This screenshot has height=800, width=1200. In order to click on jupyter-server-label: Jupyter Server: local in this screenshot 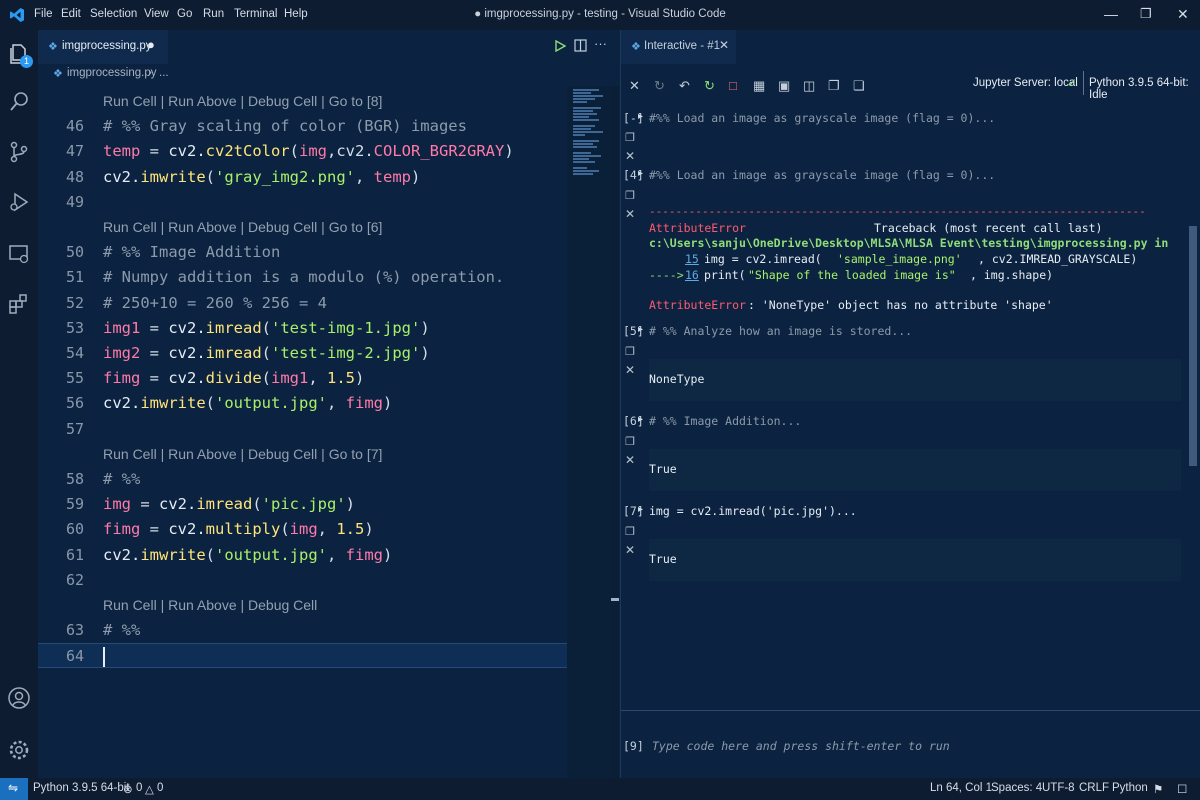, I will do `click(1025, 83)`.